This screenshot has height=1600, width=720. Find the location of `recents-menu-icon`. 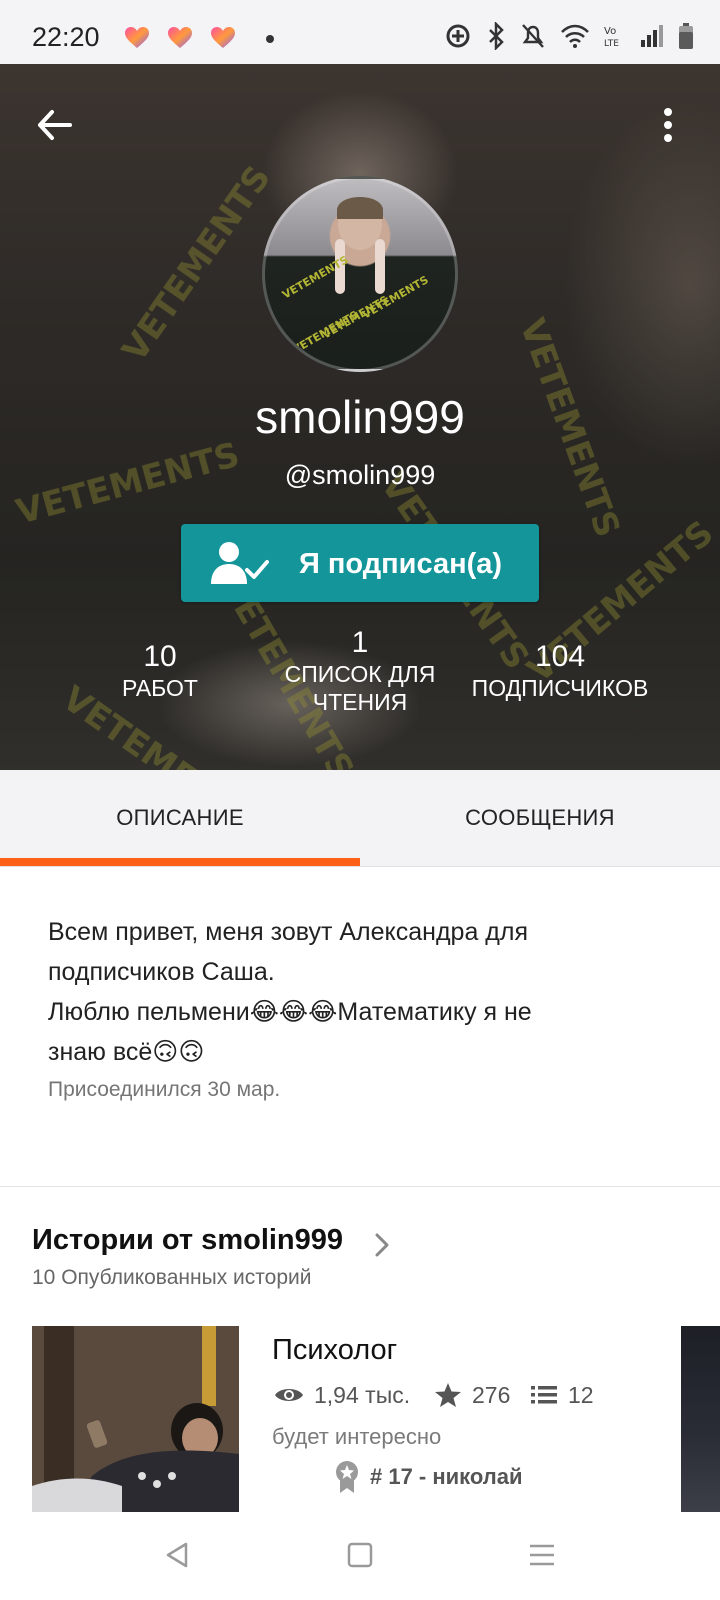

recents-menu-icon is located at coordinates (542, 1555).